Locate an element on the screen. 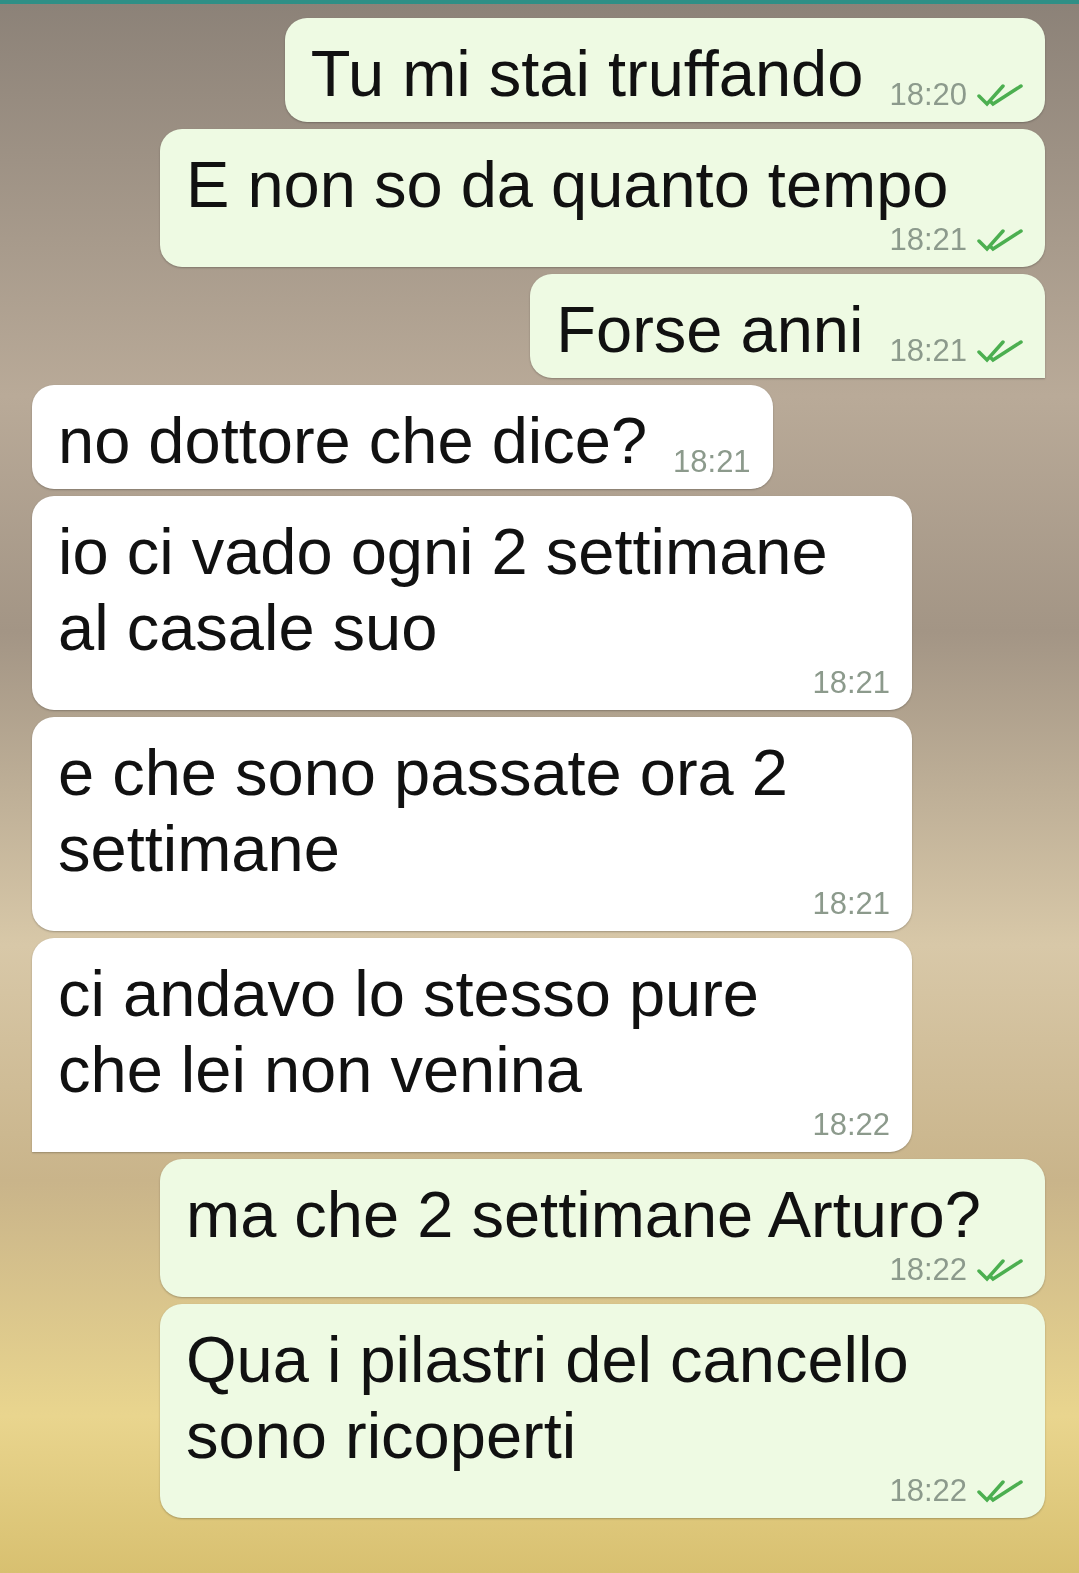 This screenshot has height=1573, width=1079. message-time: 18:20 is located at coordinates (928, 95).